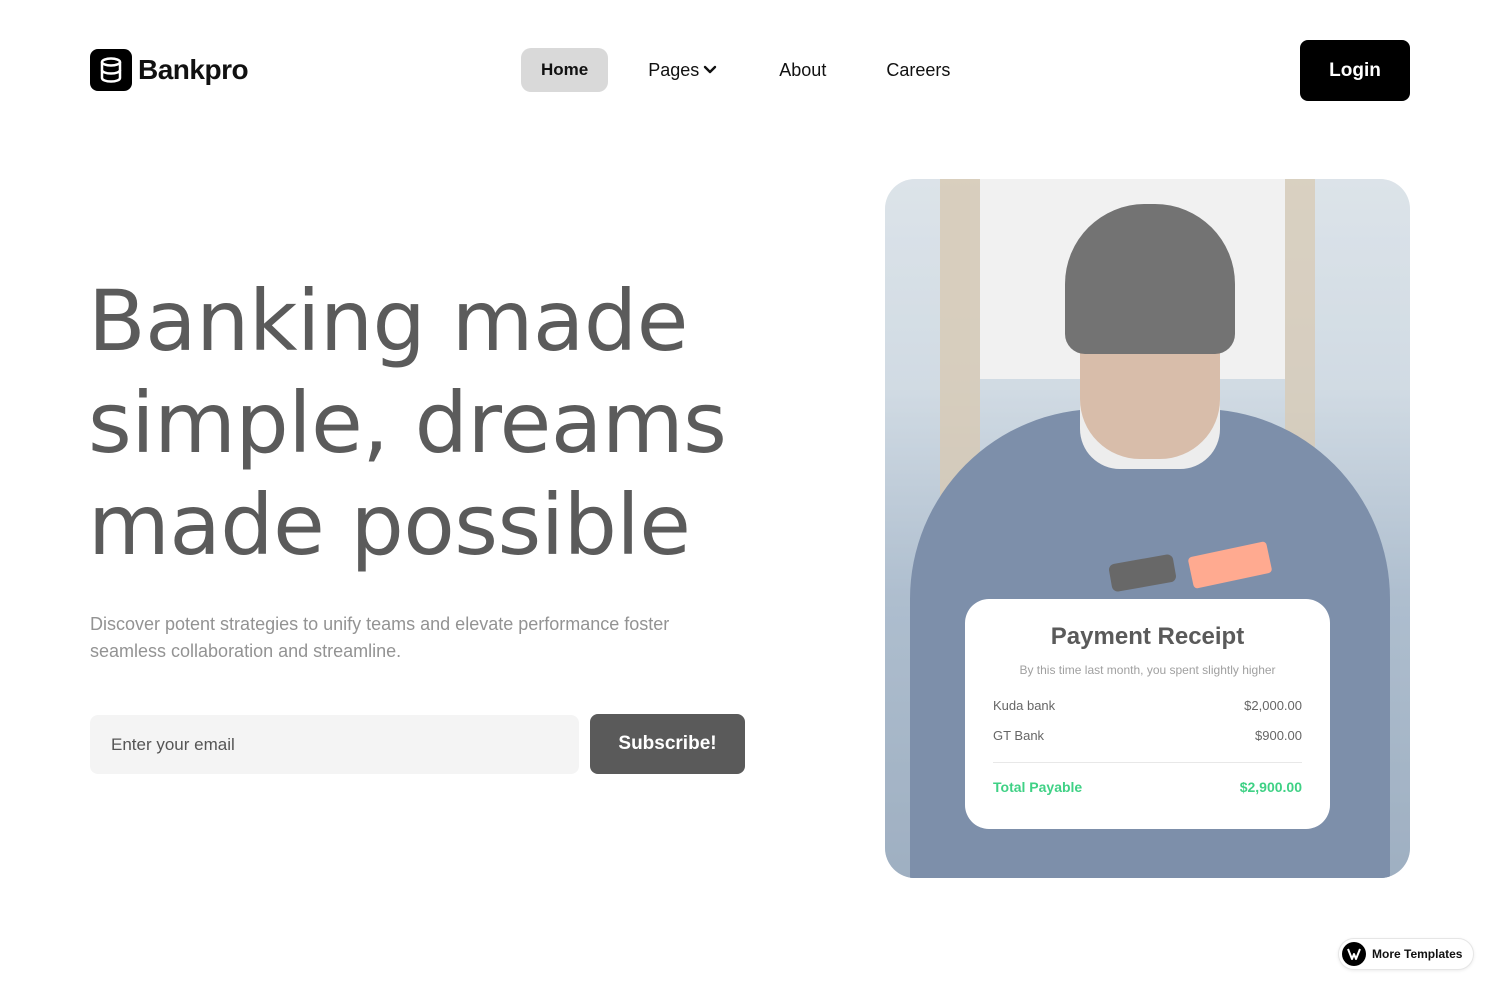  I want to click on subscribe-button: Subscribe!, so click(667, 744).